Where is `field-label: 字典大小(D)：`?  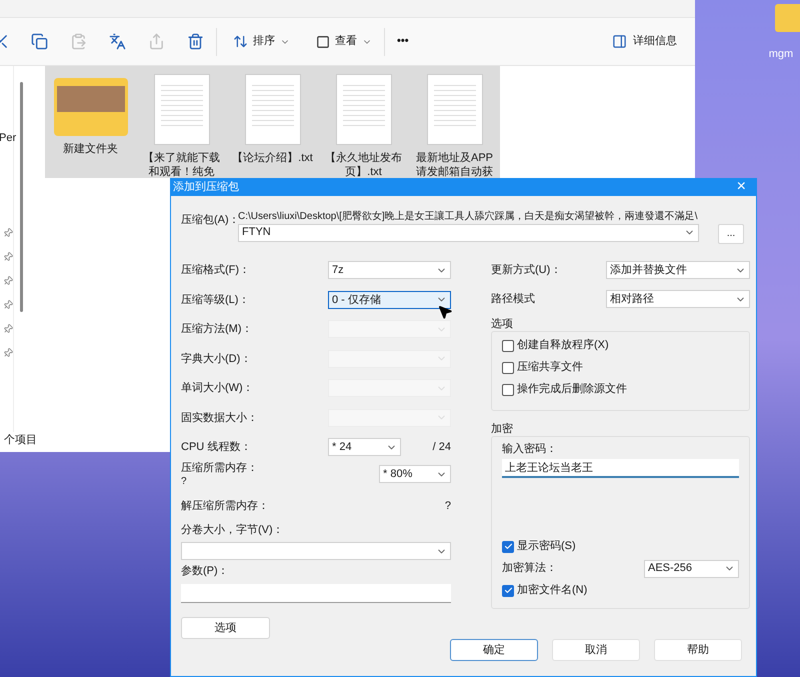
field-label: 字典大小(D)： is located at coordinates (216, 359).